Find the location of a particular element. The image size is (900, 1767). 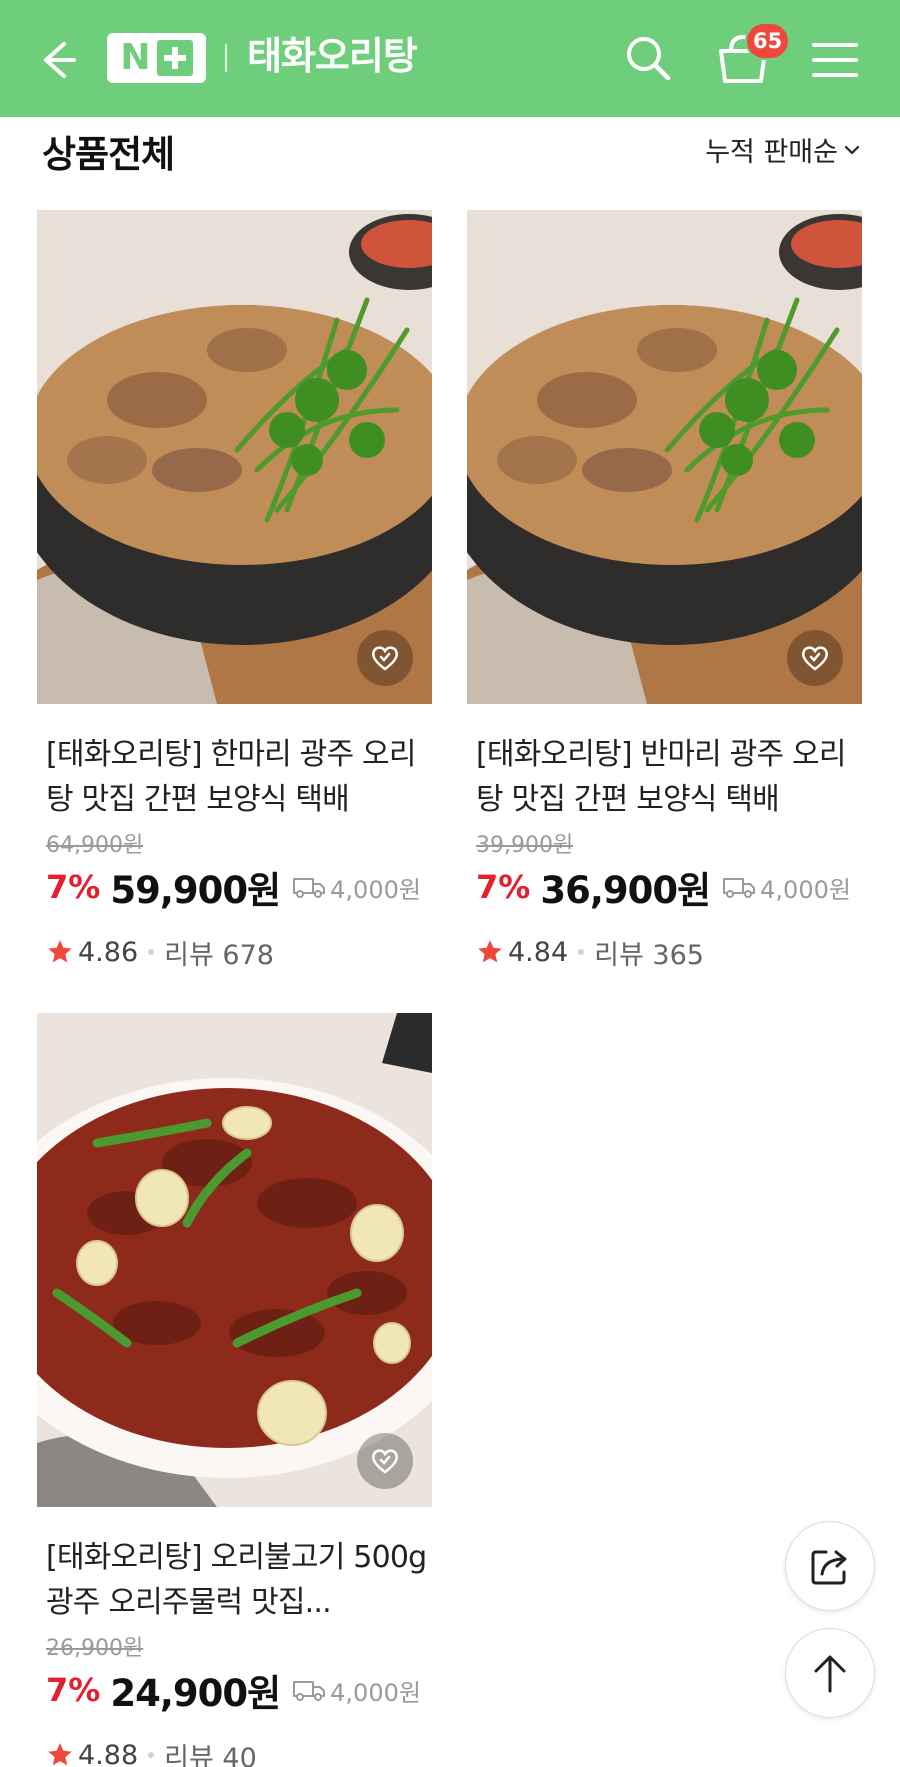

original-price: 39,900원 is located at coordinates (525, 845).